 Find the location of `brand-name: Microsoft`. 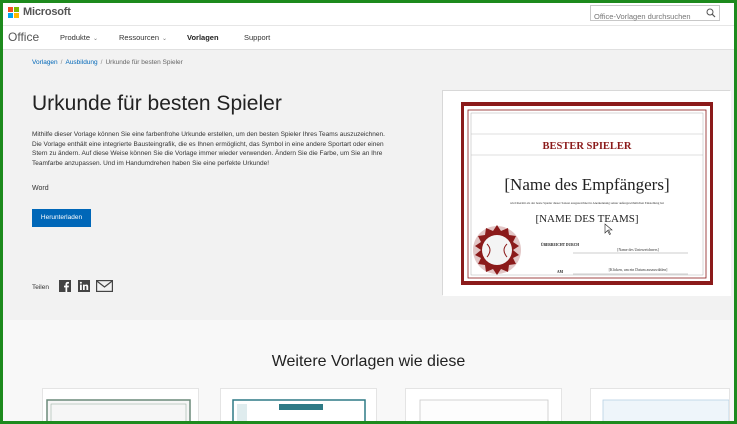

brand-name: Microsoft is located at coordinates (47, 12).